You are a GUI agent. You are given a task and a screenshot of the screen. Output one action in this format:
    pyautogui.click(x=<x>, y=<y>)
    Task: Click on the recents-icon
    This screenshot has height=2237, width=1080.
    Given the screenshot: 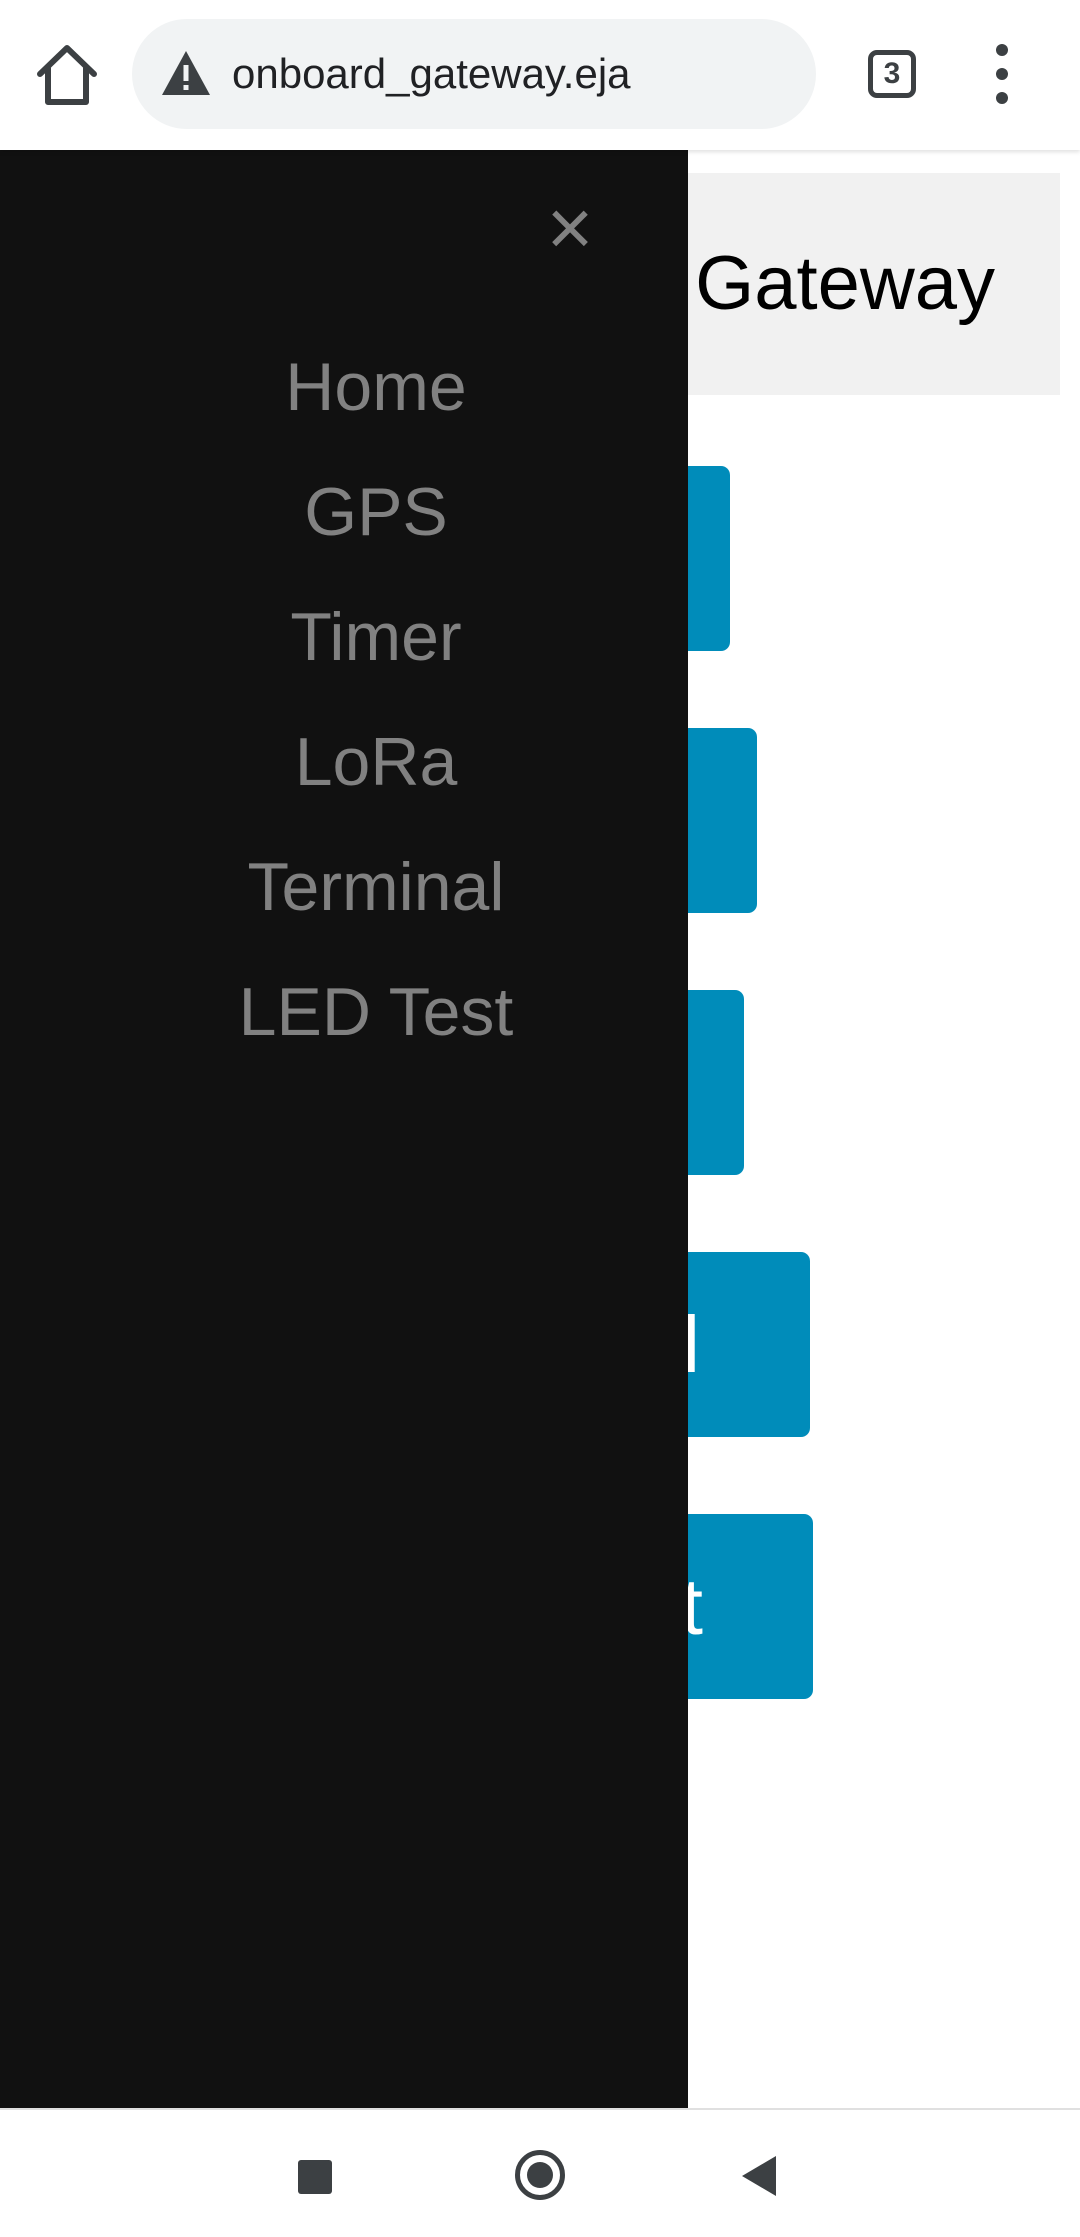 What is the action you would take?
    pyautogui.click(x=315, y=2177)
    